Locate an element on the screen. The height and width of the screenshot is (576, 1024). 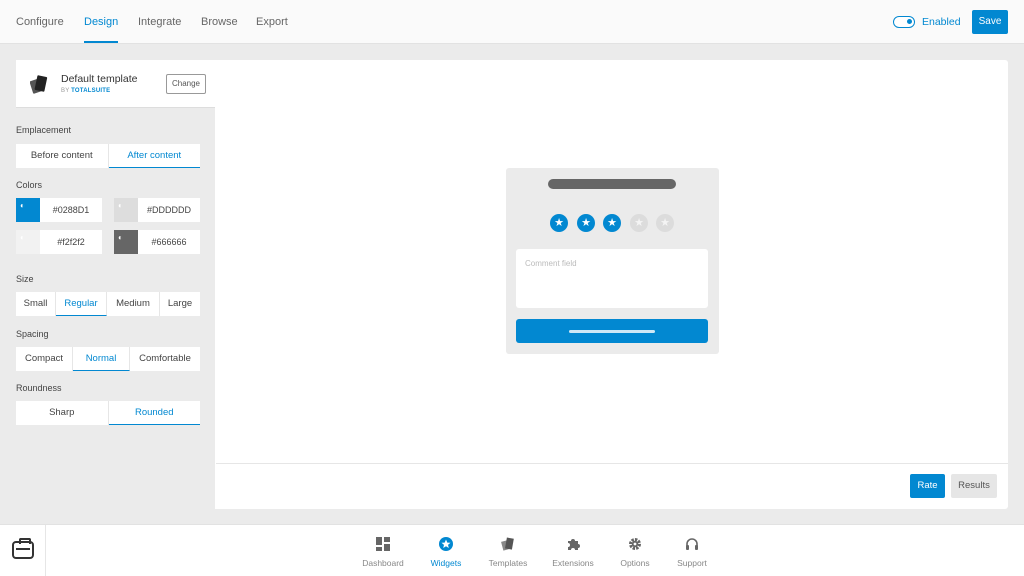
template-name: Default template is located at coordinates (99, 79).